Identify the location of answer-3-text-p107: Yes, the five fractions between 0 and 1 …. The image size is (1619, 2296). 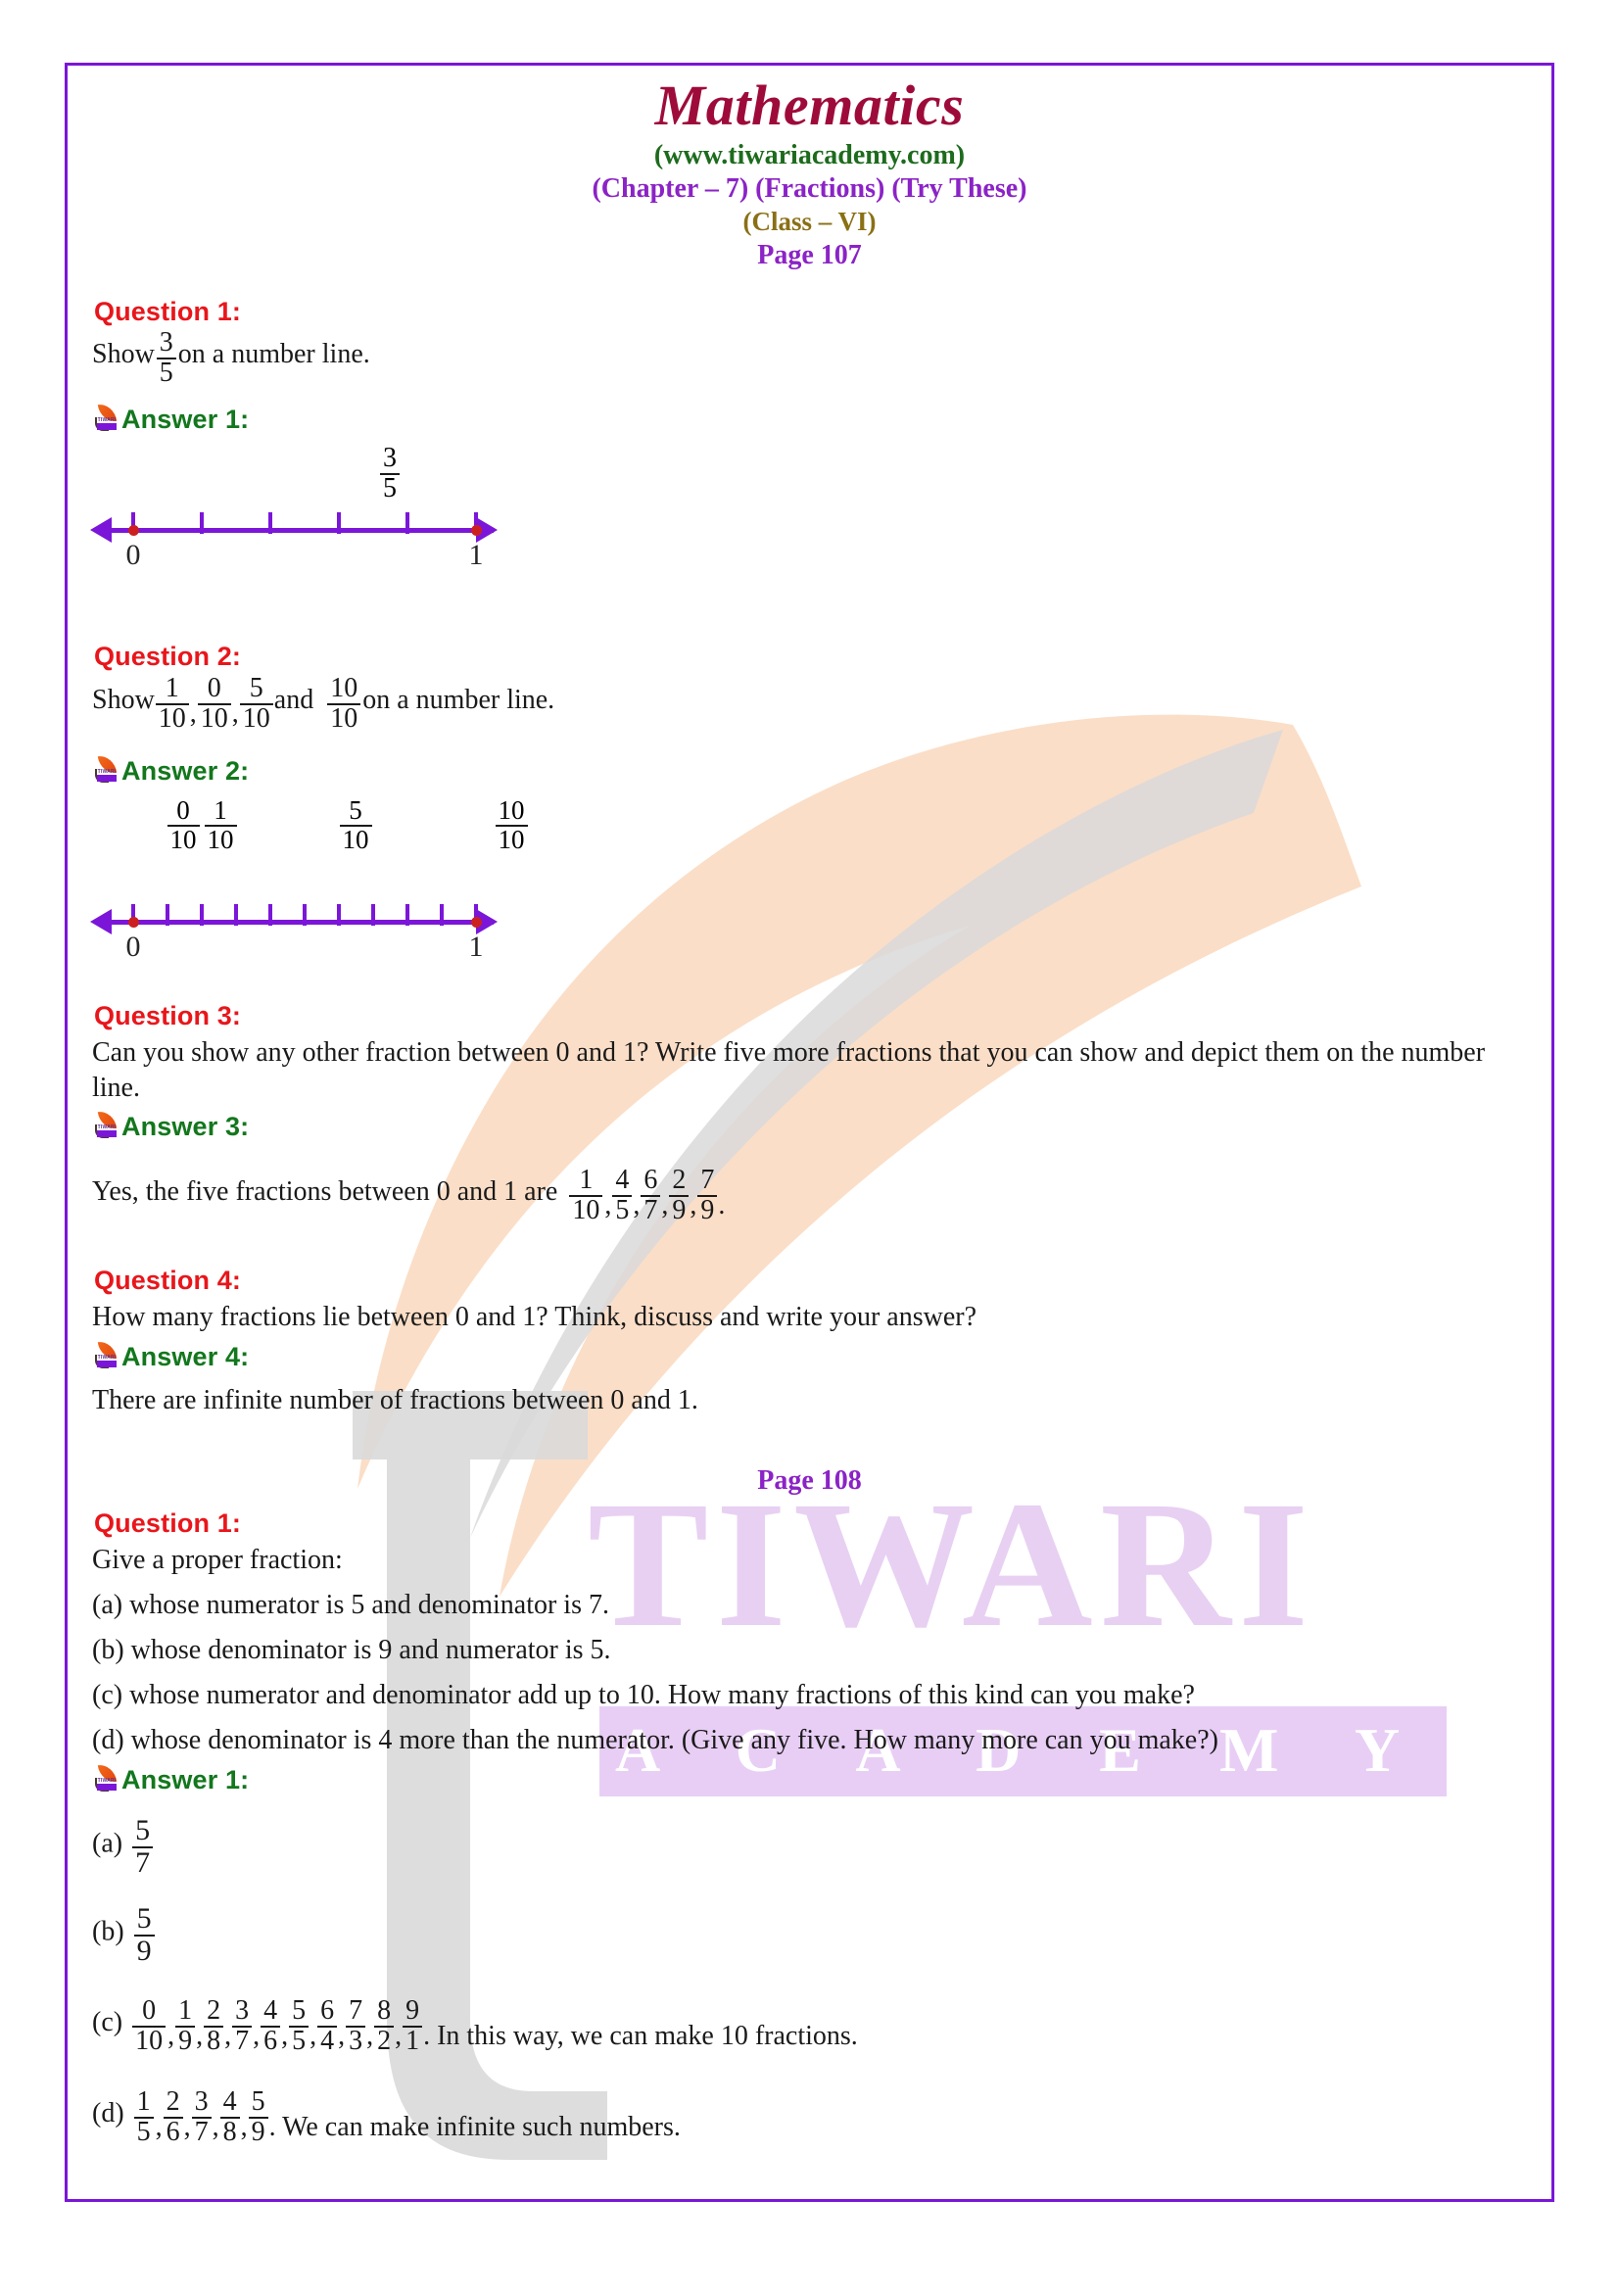
(409, 1195).